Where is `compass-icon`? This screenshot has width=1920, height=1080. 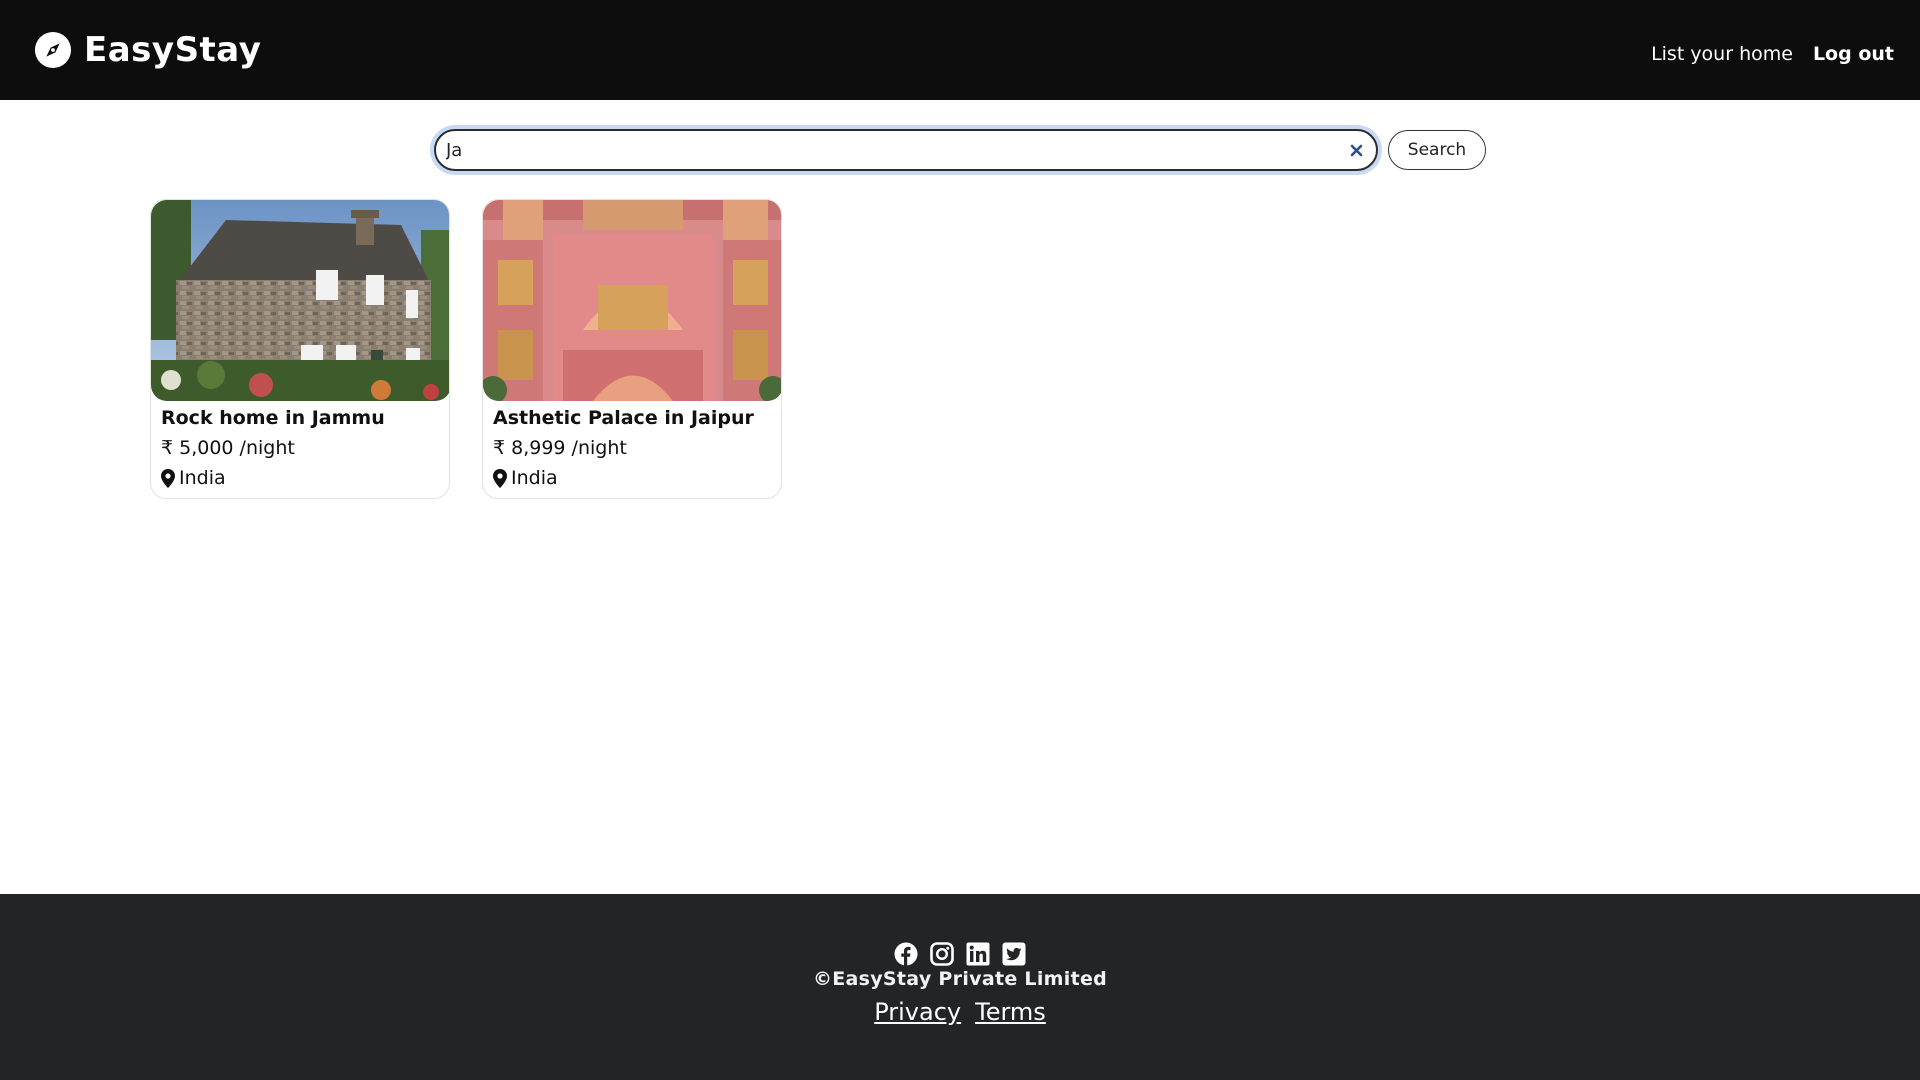
compass-icon is located at coordinates (53, 50).